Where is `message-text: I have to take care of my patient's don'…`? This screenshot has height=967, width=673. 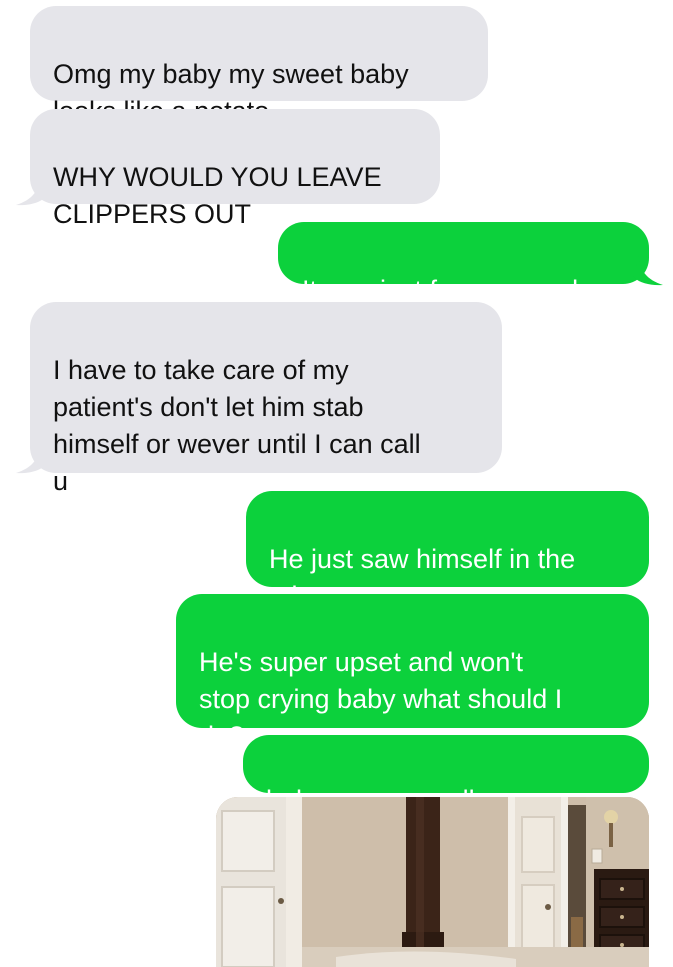 message-text: I have to take care of my patient's don'… is located at coordinates (237, 425).